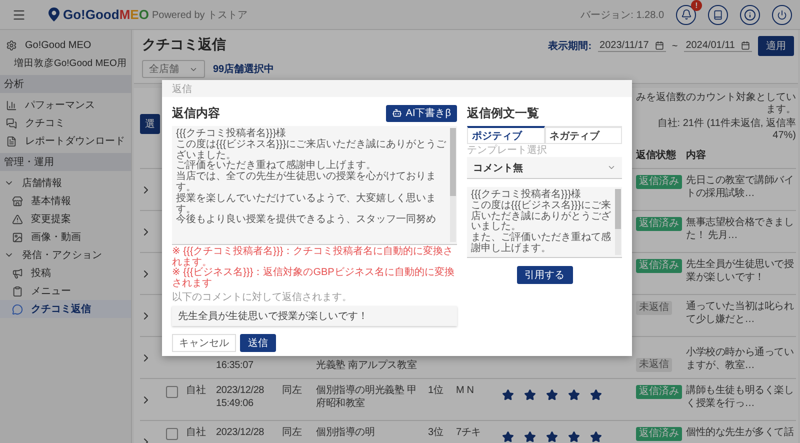  Describe the element at coordinates (65, 84) in the screenshot. I see `section-header: 分析` at that location.